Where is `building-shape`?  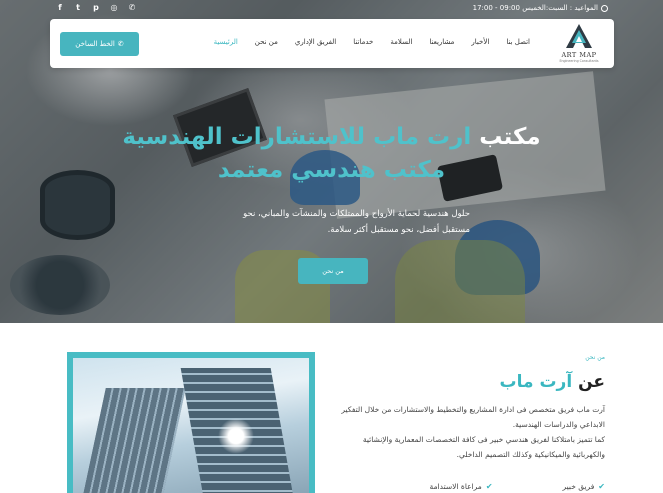 building-shape is located at coordinates (133, 440).